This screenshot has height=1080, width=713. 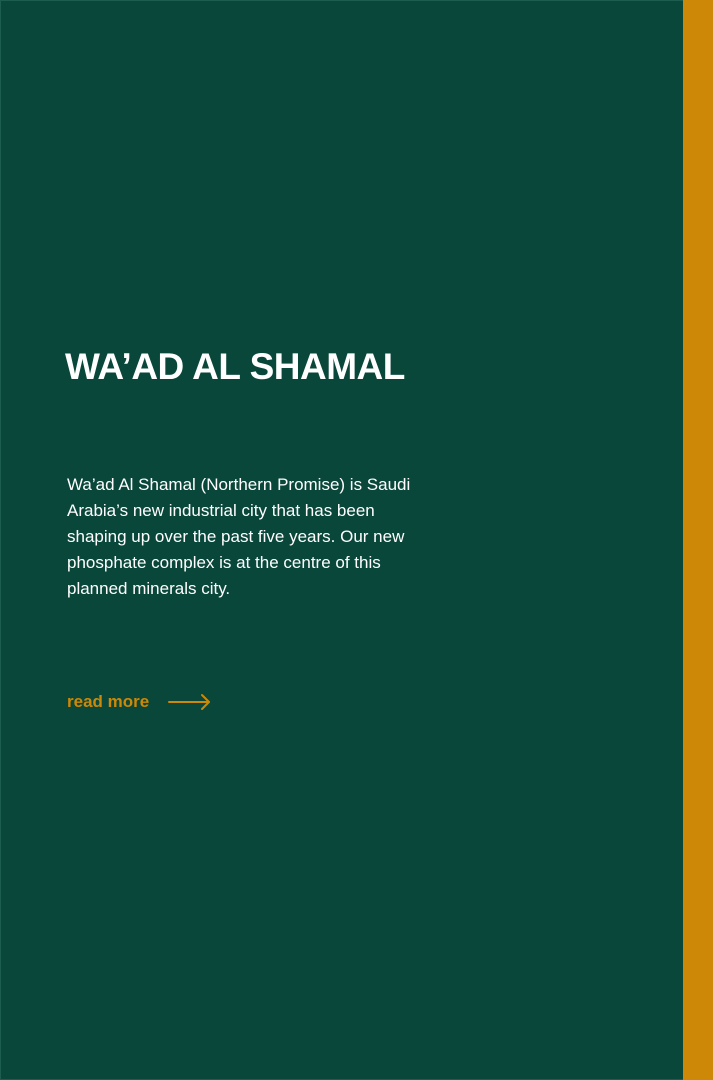 I want to click on read-more-link: read more, so click(x=139, y=702).